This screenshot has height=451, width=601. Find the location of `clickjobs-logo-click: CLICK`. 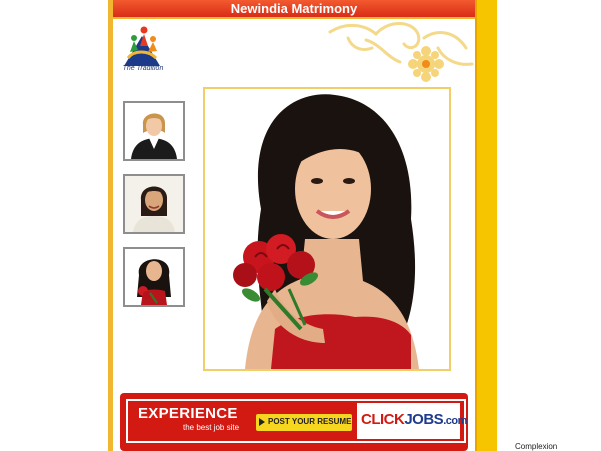

clickjobs-logo-click: CLICK is located at coordinates (383, 419).